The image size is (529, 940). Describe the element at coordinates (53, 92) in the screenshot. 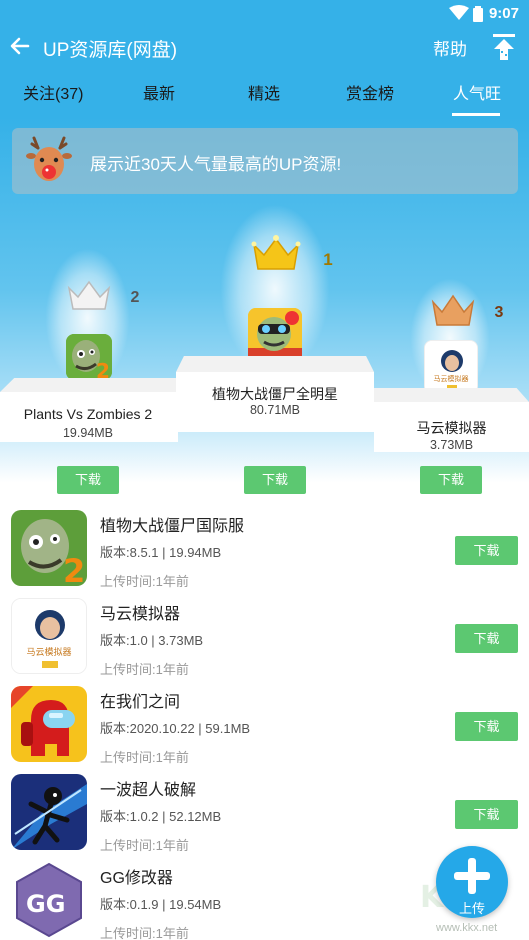

I see `tab-following: 关注(37)` at that location.